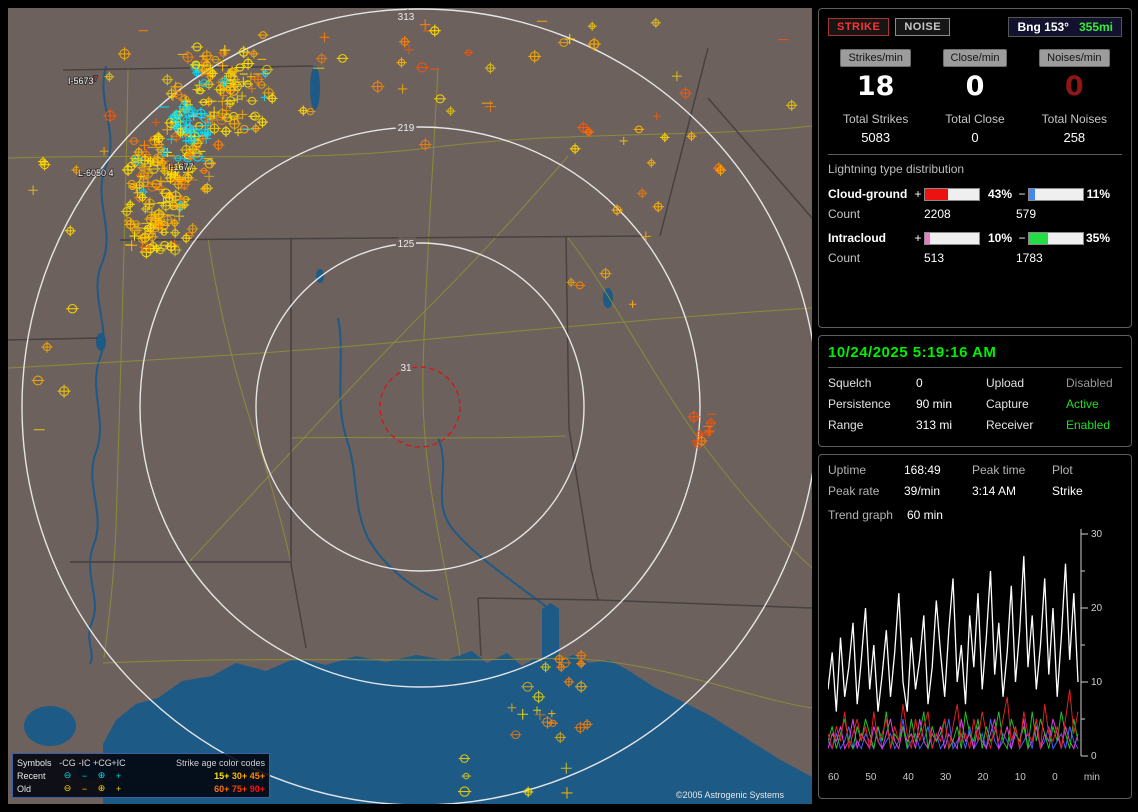  Describe the element at coordinates (1074, 137) in the screenshot. I see `total-noises-value: 258` at that location.